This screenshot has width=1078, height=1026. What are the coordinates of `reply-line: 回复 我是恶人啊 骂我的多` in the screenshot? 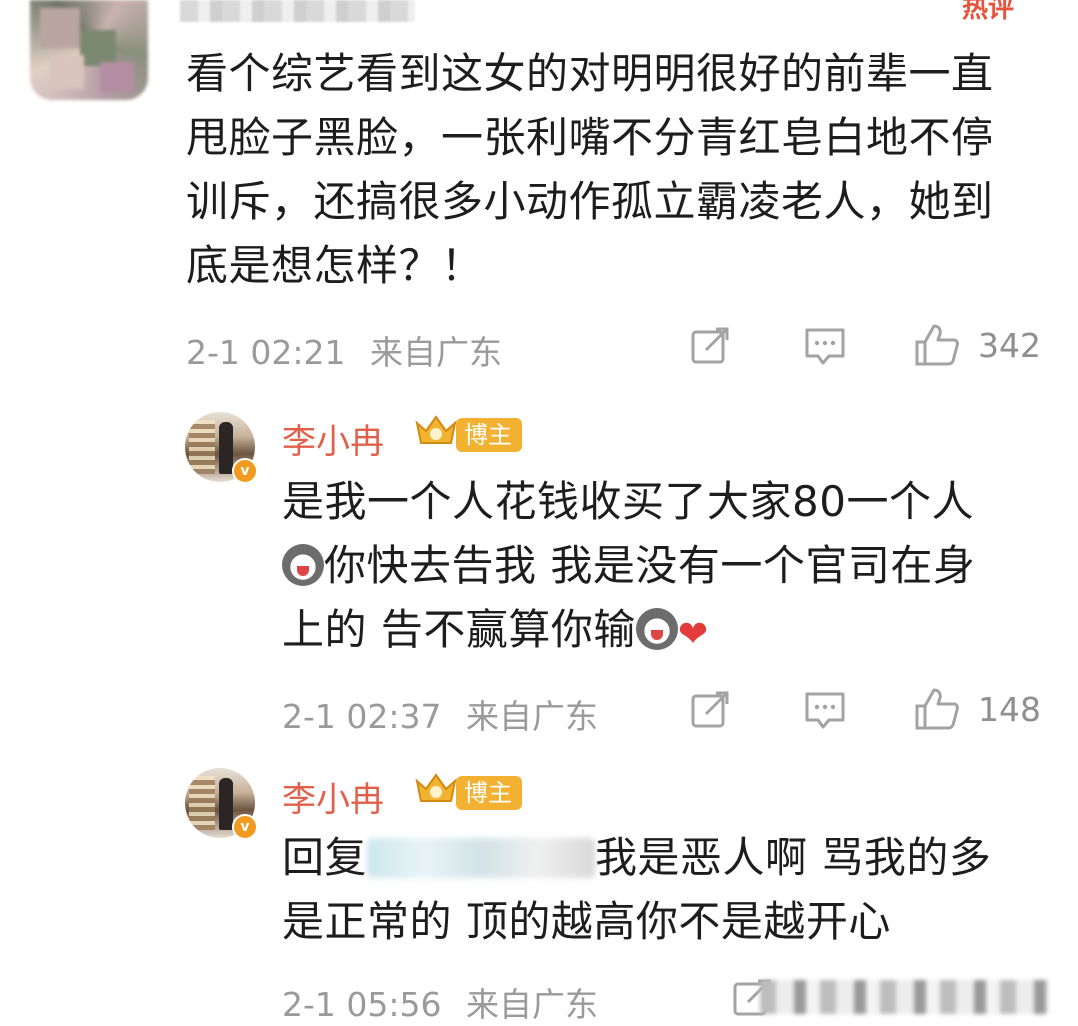 It's located at (637, 857).